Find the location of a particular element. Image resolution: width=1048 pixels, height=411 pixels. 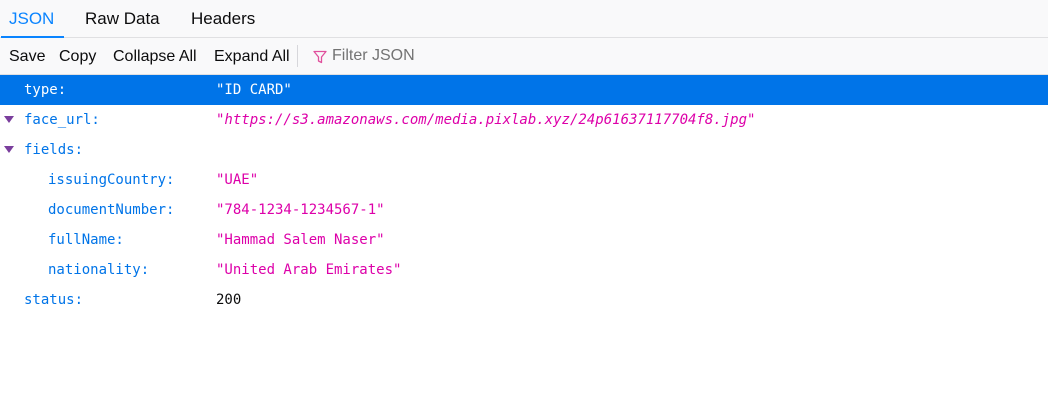

tab-json: JSON is located at coordinates (32, 19).